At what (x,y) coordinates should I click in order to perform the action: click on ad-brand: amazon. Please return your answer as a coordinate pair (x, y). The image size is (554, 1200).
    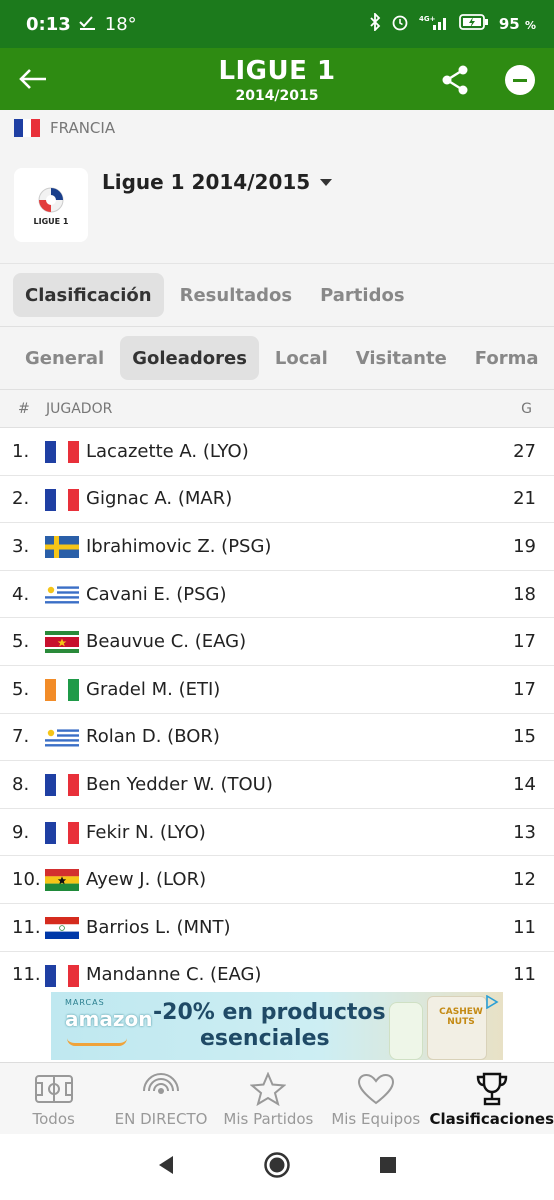
    Looking at the image, I should click on (109, 1019).